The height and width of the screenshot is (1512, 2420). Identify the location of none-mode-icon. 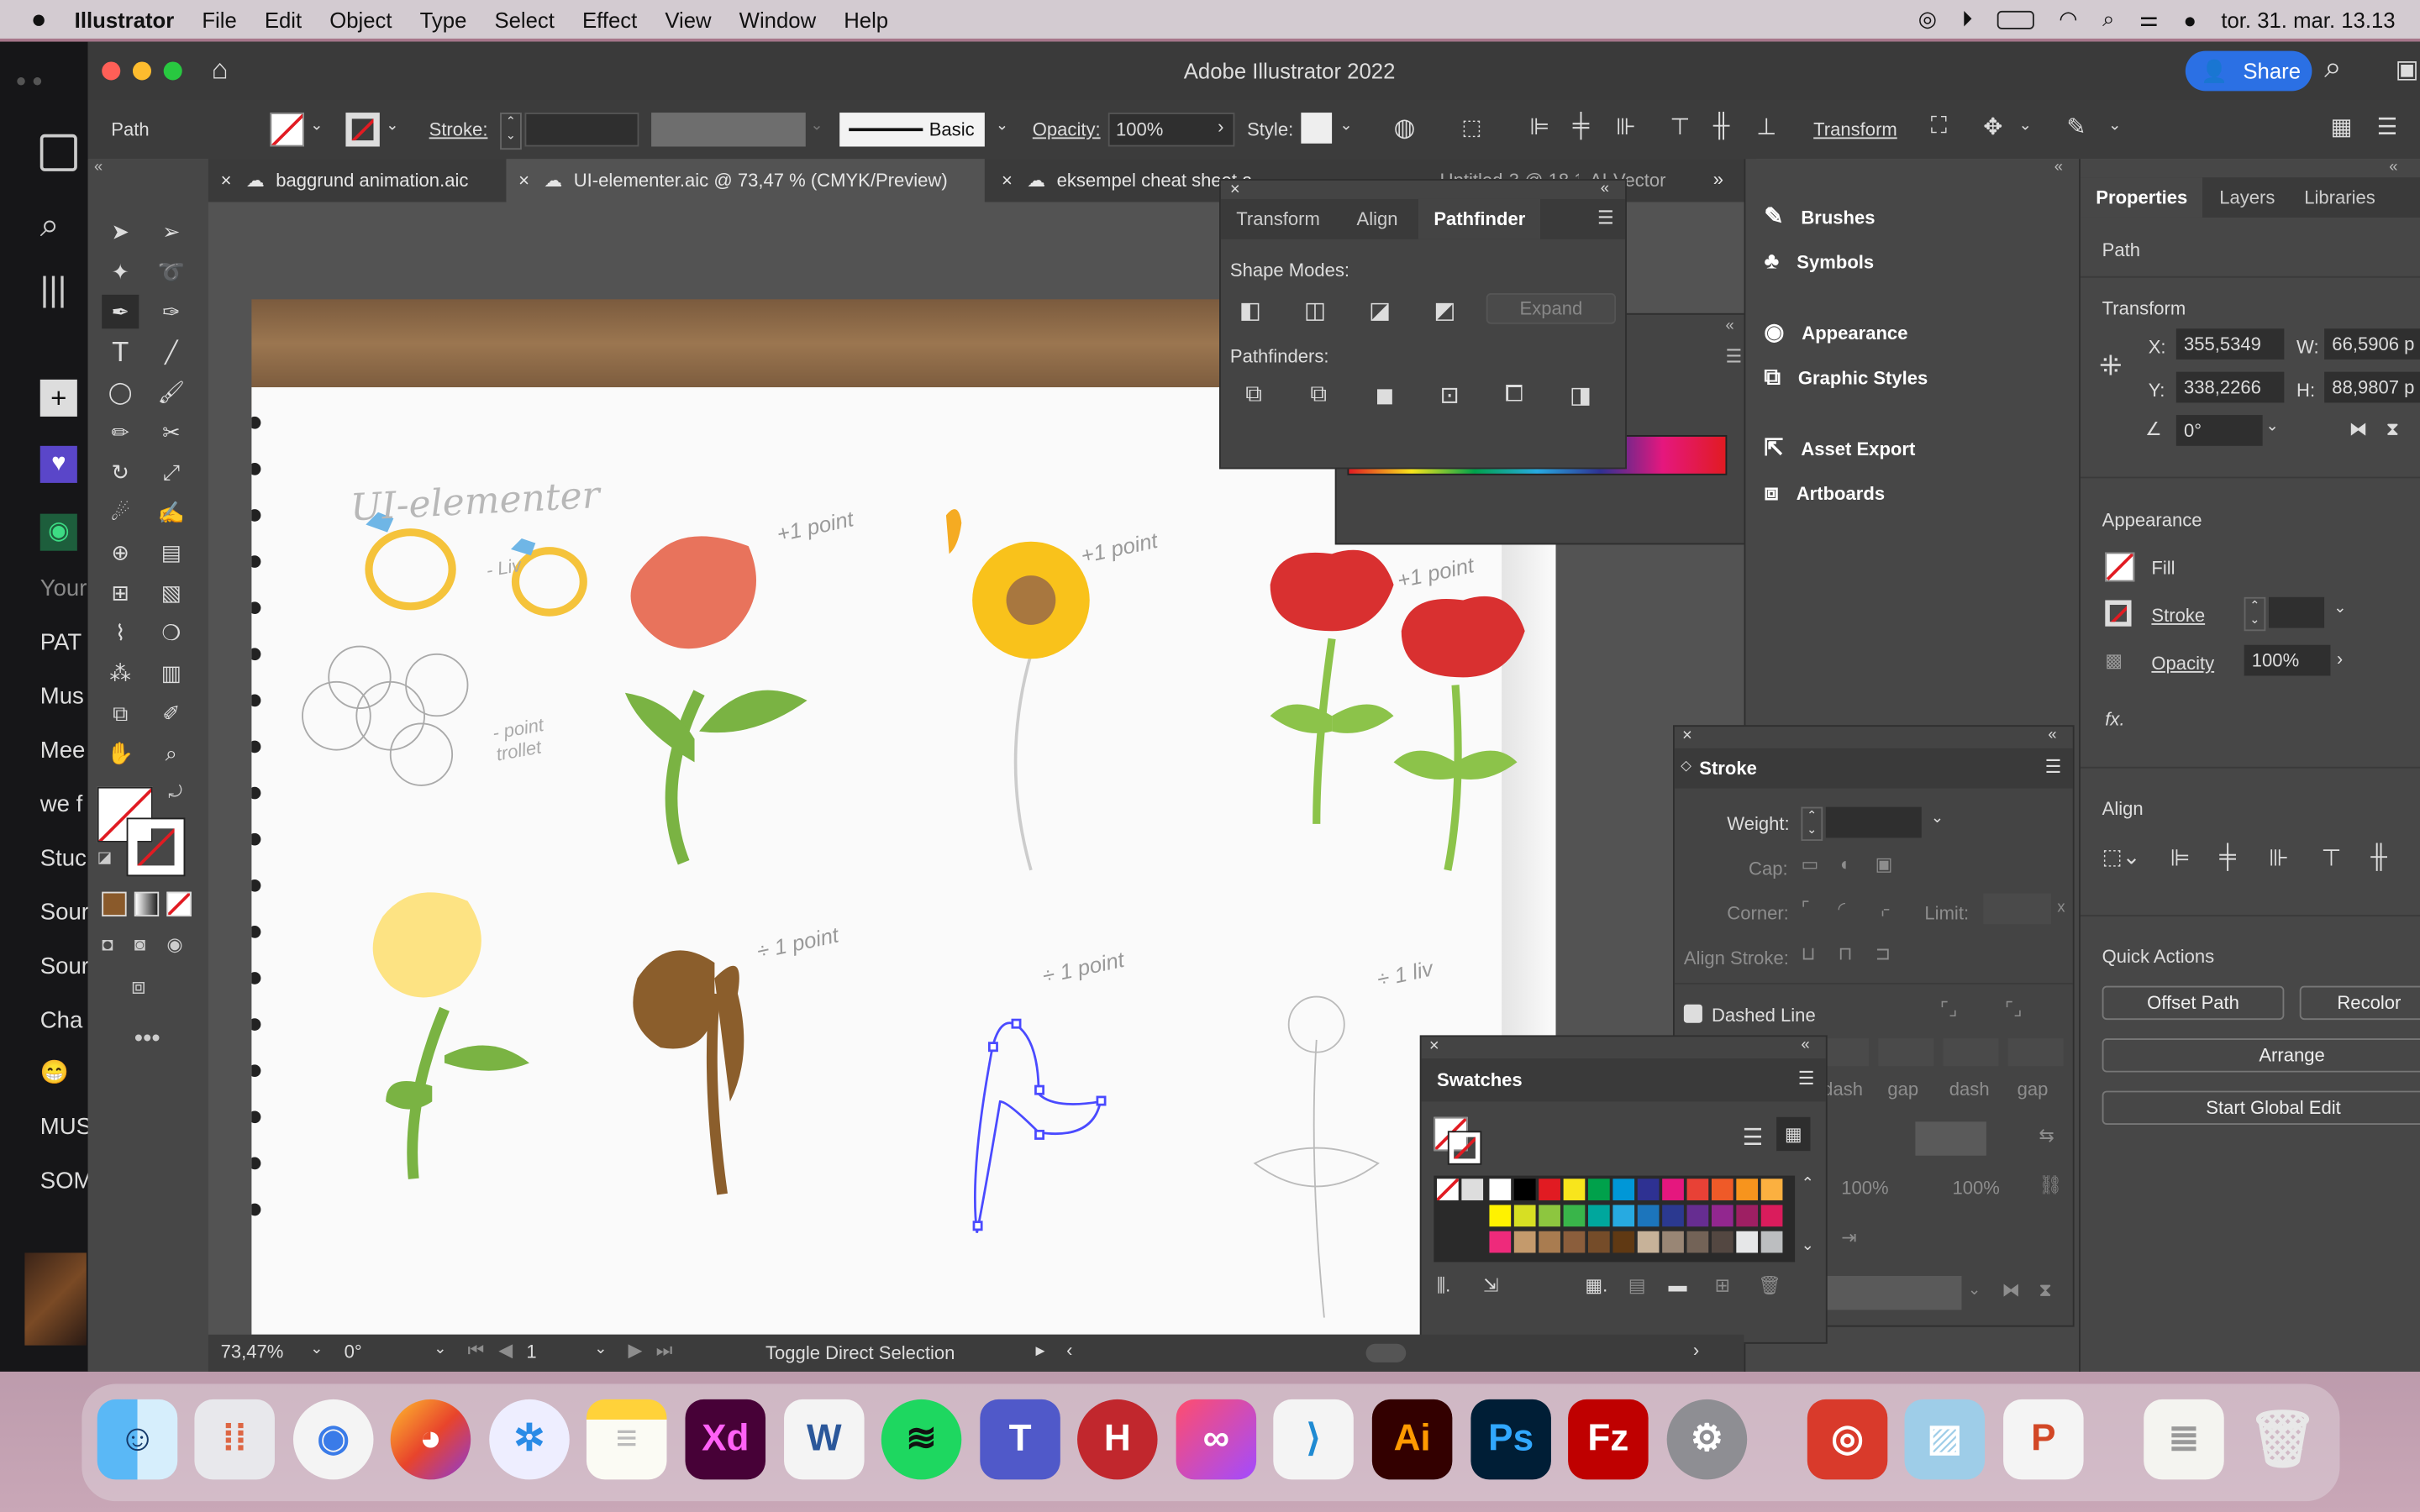
(179, 904).